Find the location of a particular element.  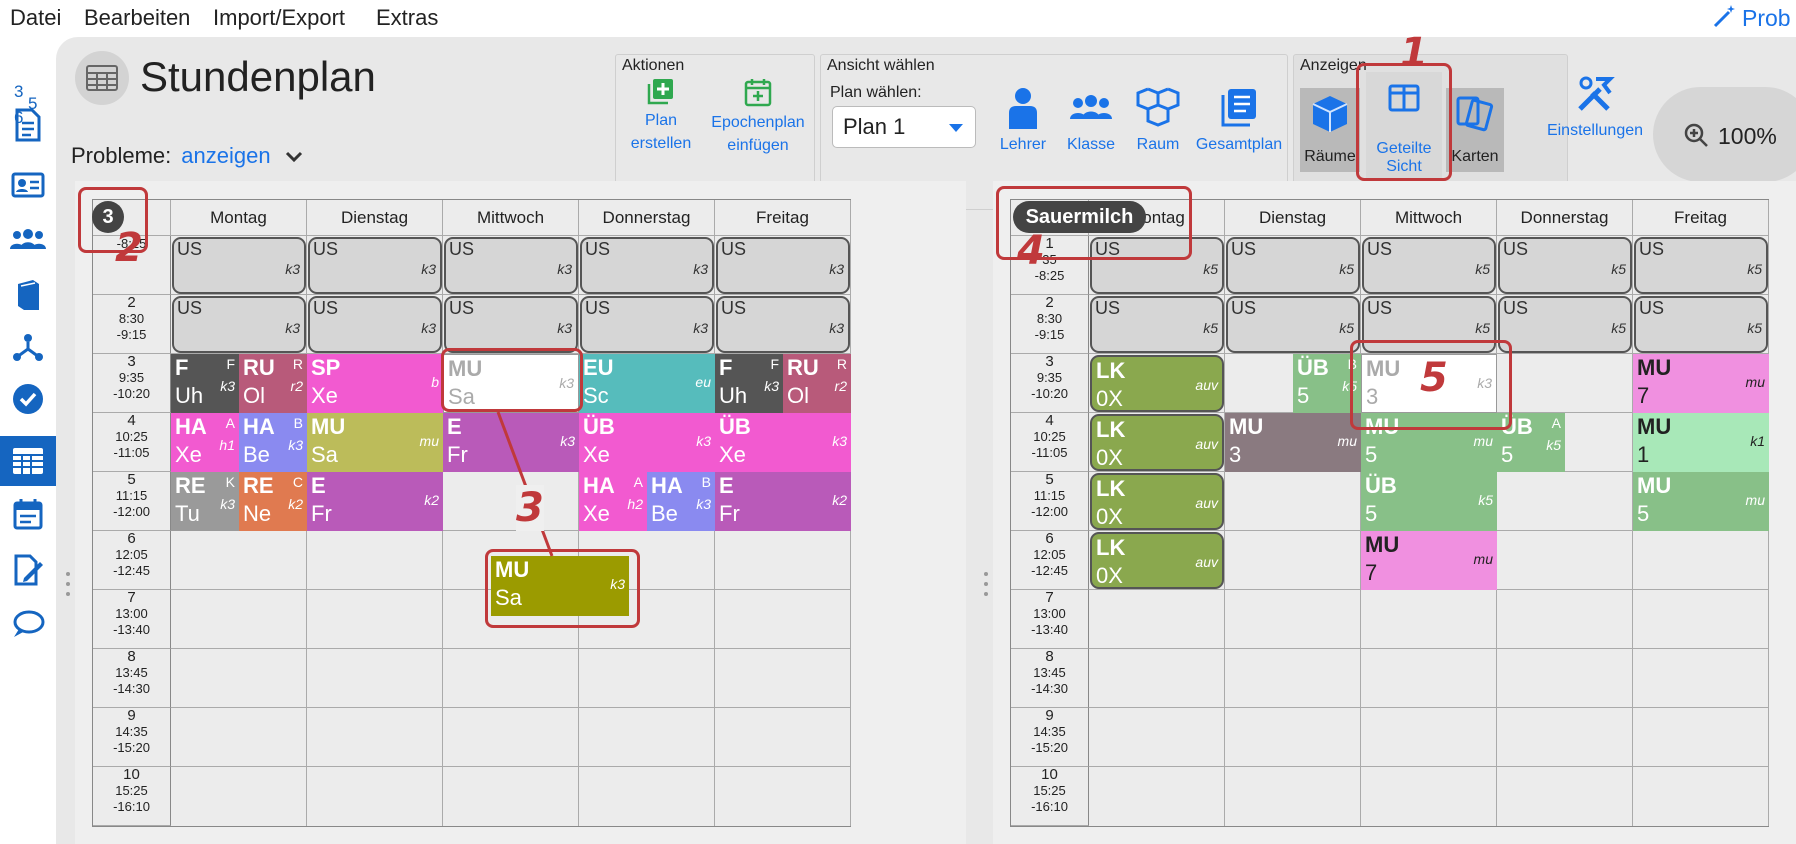

sidebar-timetable-icon is located at coordinates (28, 461).